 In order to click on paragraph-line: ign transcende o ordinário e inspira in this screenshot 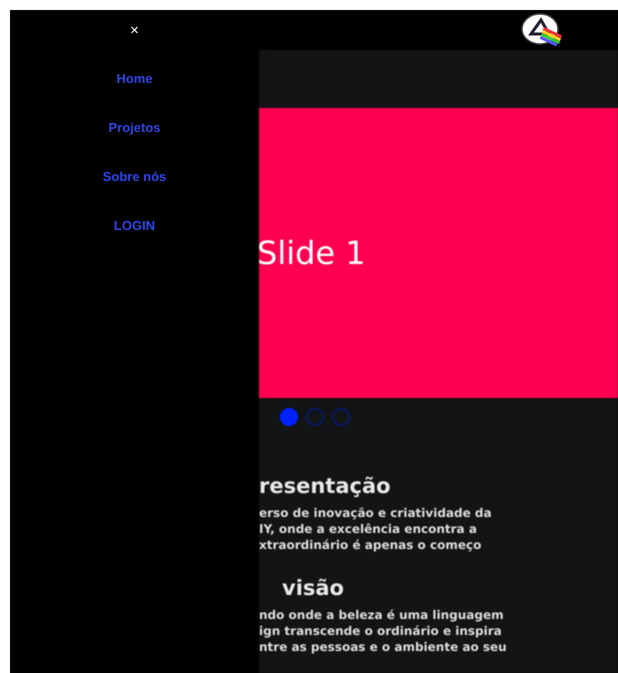, I will do `click(381, 631)`.